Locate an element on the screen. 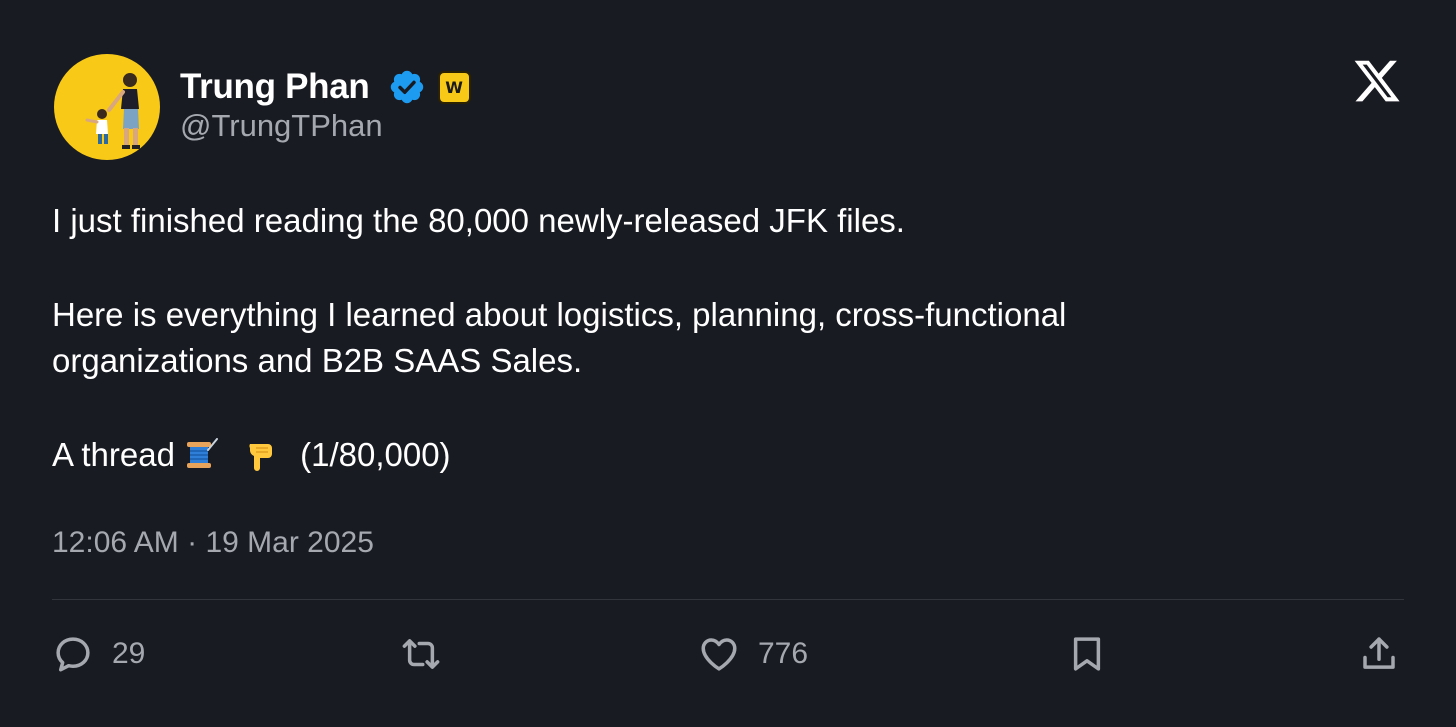  reply-button: 29 is located at coordinates (98, 654).